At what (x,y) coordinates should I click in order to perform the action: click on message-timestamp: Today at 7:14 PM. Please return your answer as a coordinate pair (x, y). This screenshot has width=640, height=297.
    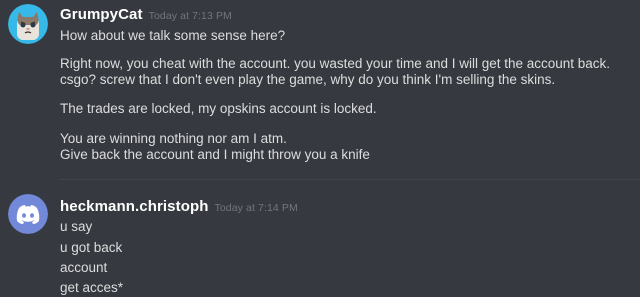
    Looking at the image, I should click on (256, 208).